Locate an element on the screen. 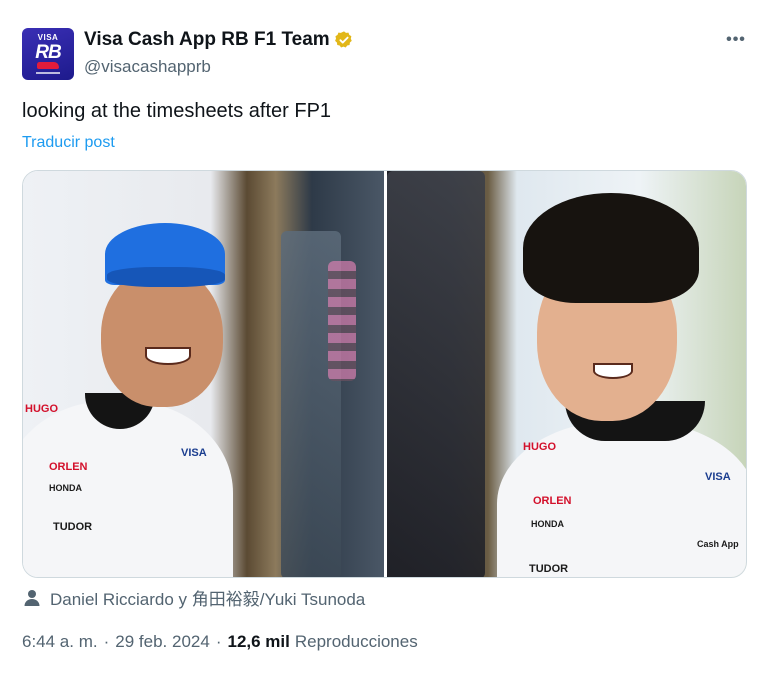 This screenshot has height=678, width=768. hair is located at coordinates (611, 248).